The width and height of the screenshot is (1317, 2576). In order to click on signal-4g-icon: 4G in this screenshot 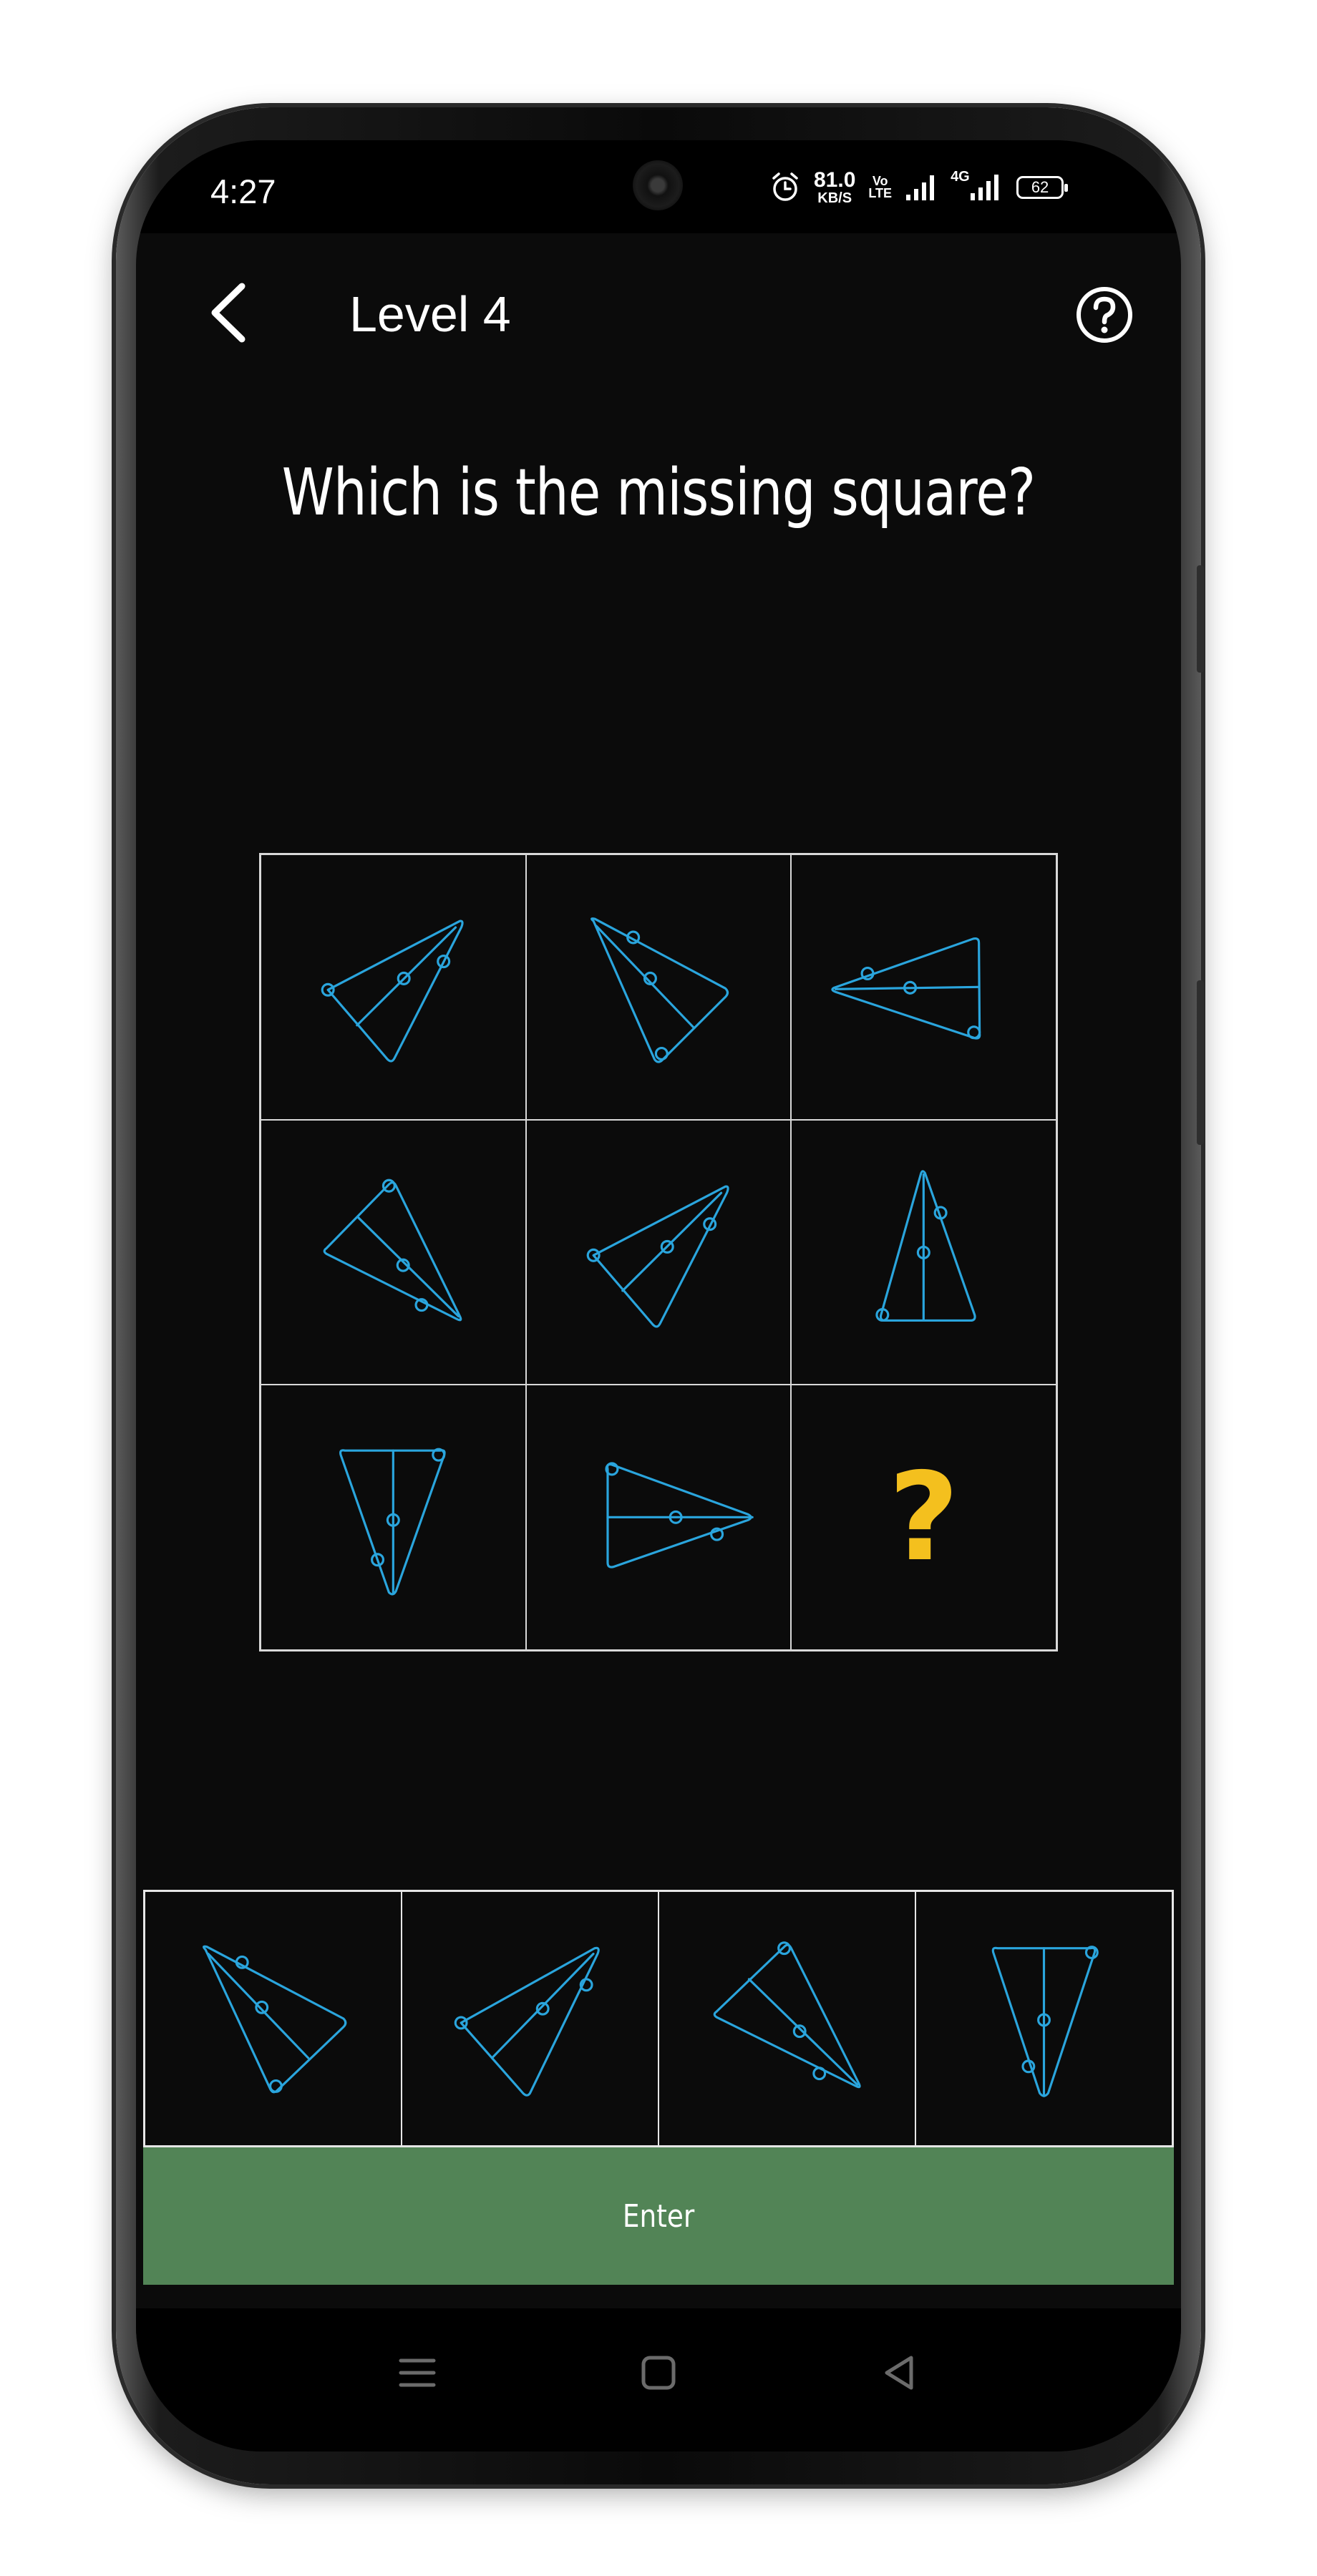, I will do `click(977, 185)`.